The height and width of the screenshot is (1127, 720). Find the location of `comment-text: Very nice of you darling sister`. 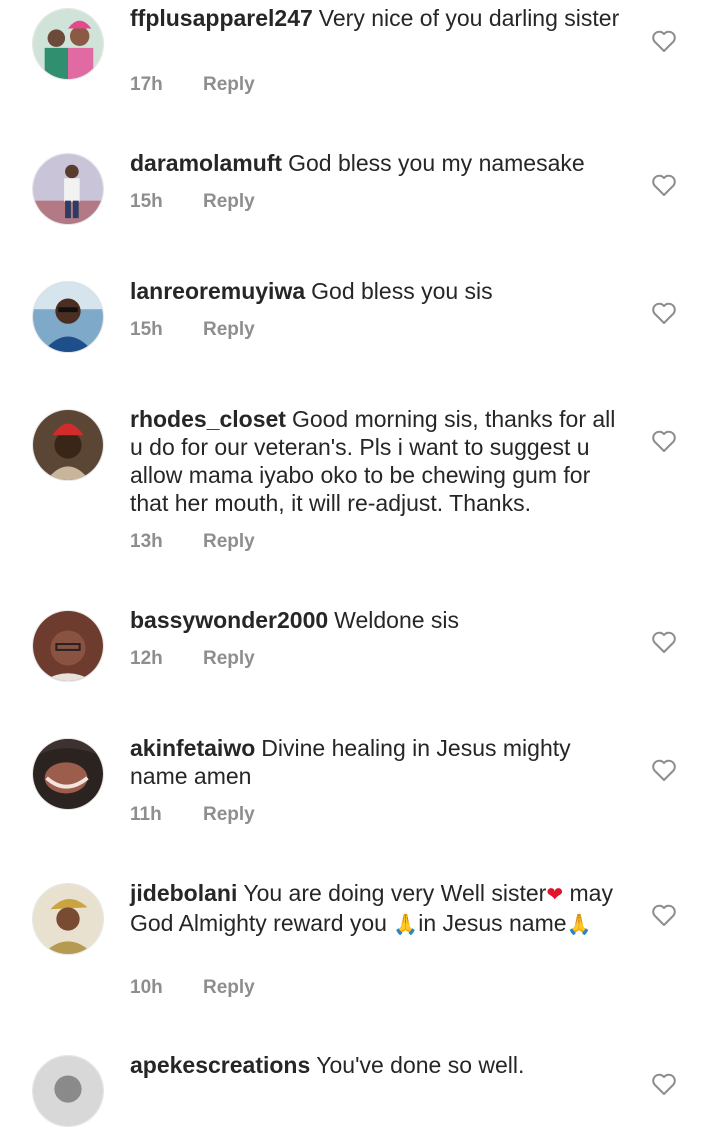

comment-text: Very nice of you darling sister is located at coordinates (469, 18).